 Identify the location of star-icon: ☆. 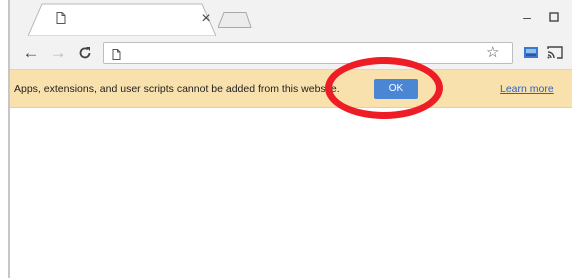
(492, 53).